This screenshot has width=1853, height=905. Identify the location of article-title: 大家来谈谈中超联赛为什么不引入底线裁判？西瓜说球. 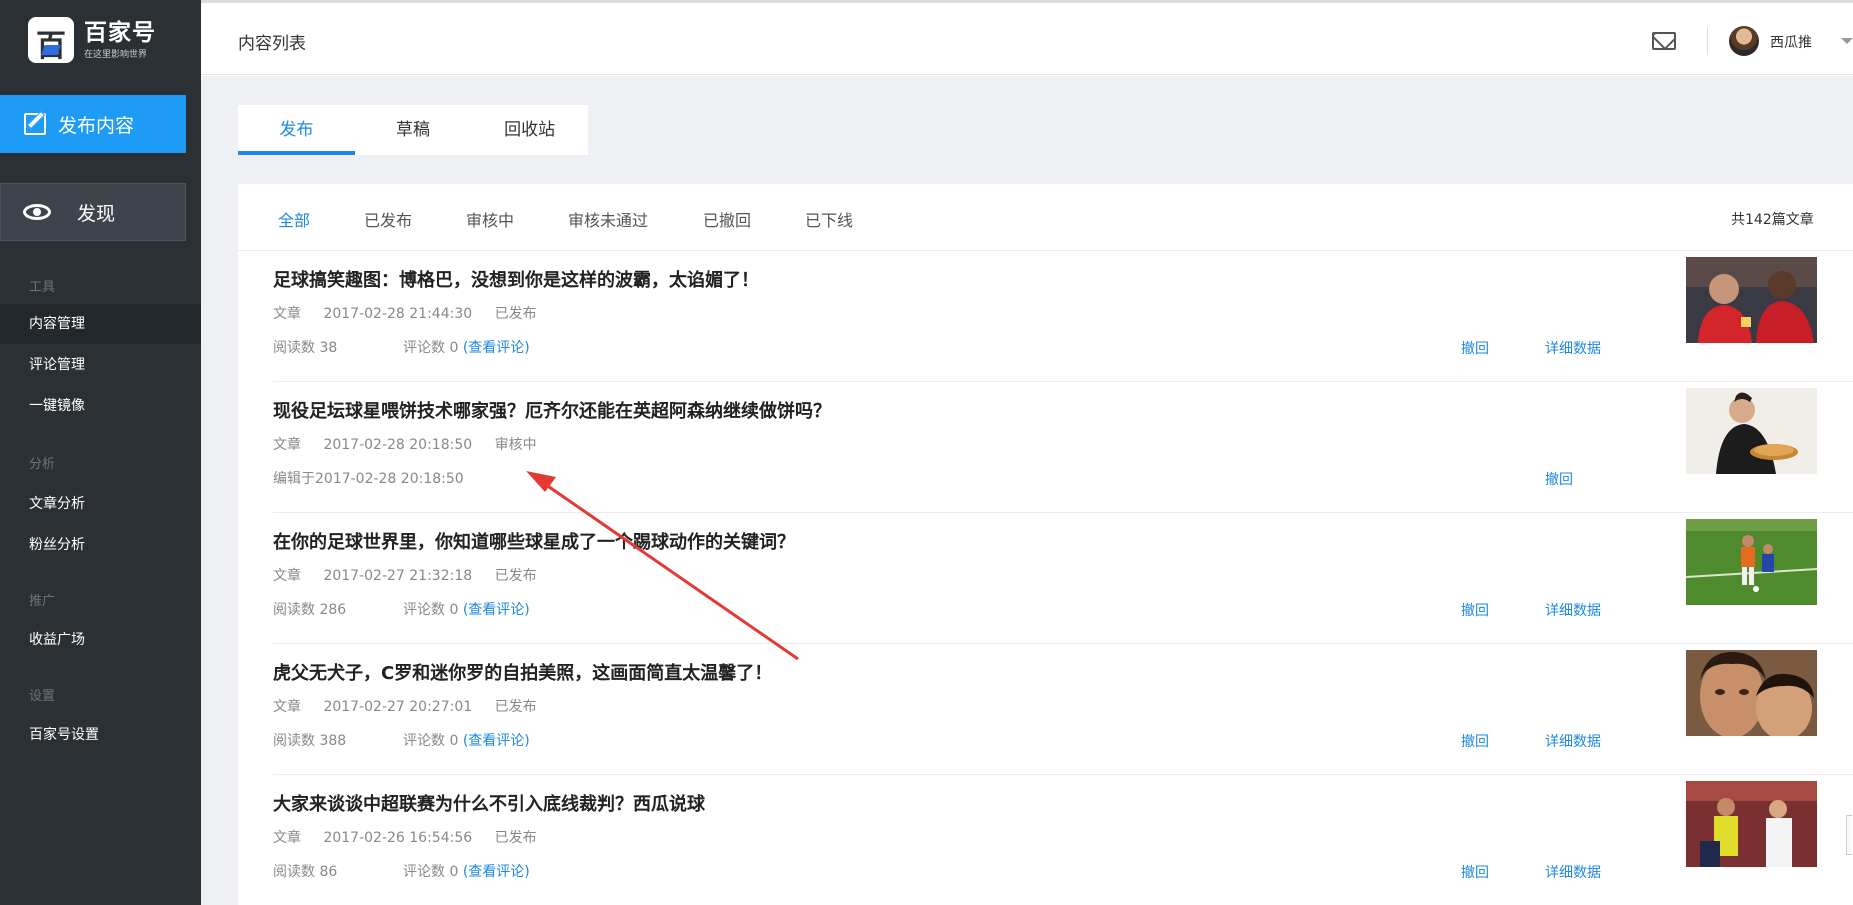
(489, 803).